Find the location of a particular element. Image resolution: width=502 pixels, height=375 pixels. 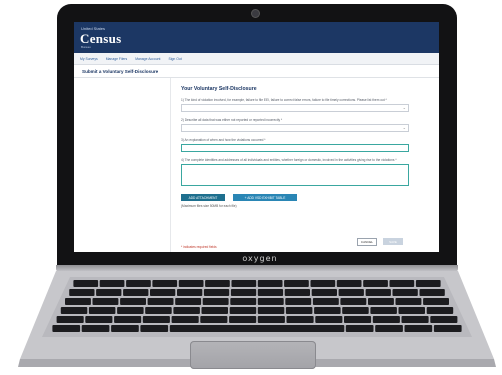

left-panel is located at coordinates (122, 165).